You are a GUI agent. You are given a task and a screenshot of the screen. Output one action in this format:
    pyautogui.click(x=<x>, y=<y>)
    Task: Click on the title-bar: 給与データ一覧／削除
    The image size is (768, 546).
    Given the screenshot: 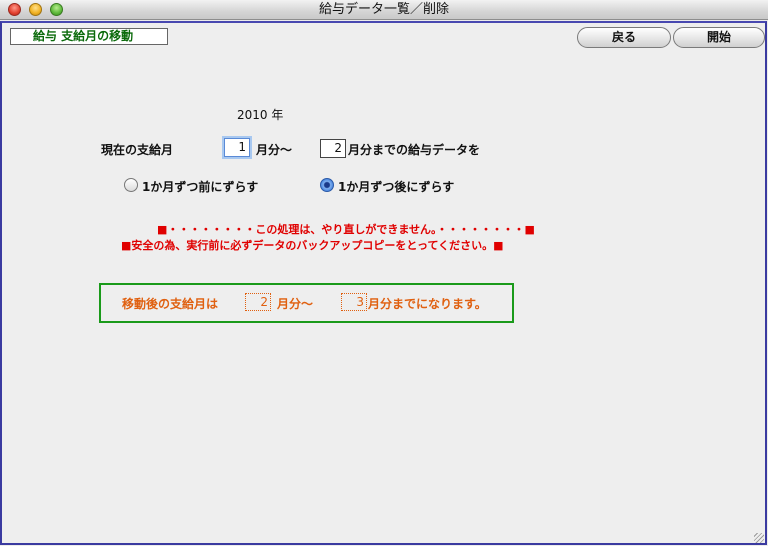 What is the action you would take?
    pyautogui.click(x=384, y=10)
    